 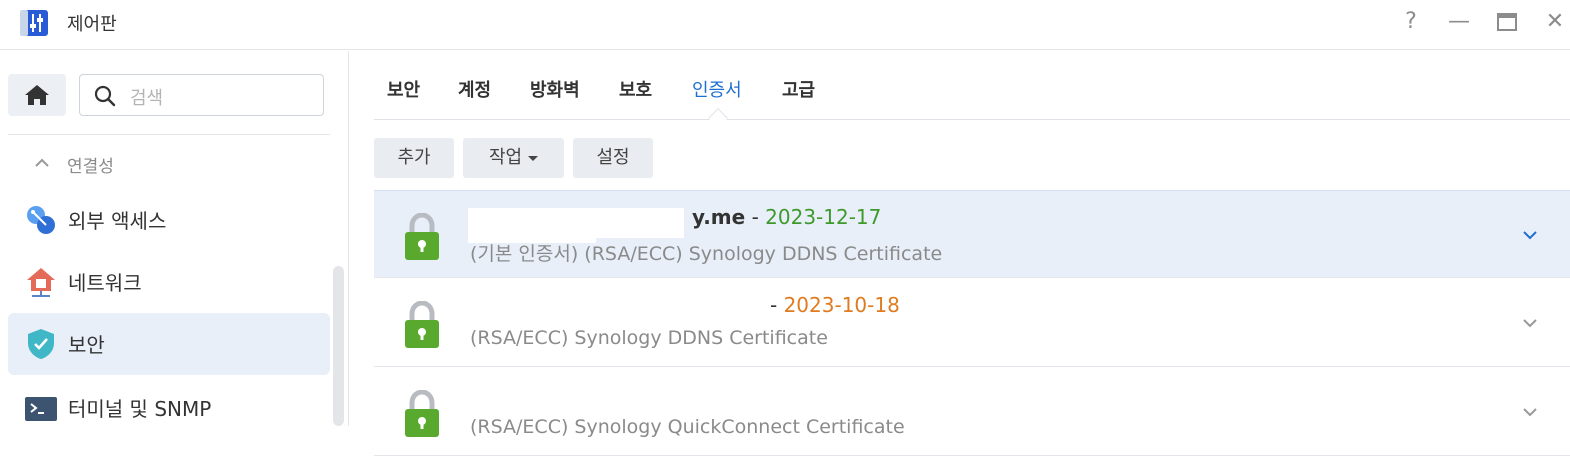 What do you see at coordinates (105, 283) in the screenshot?
I see `sidebar-item-label: 네트워크` at bounding box center [105, 283].